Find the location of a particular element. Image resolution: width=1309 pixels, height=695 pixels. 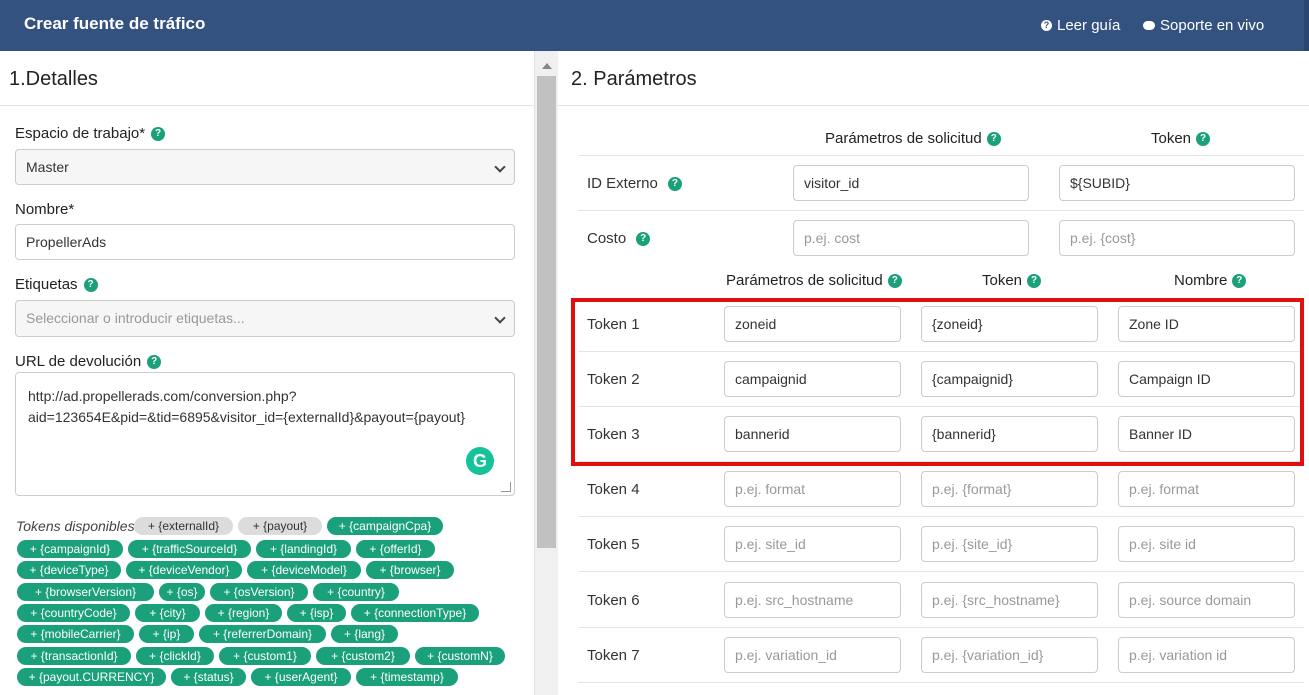

cost-label-text: Costo is located at coordinates (607, 238).